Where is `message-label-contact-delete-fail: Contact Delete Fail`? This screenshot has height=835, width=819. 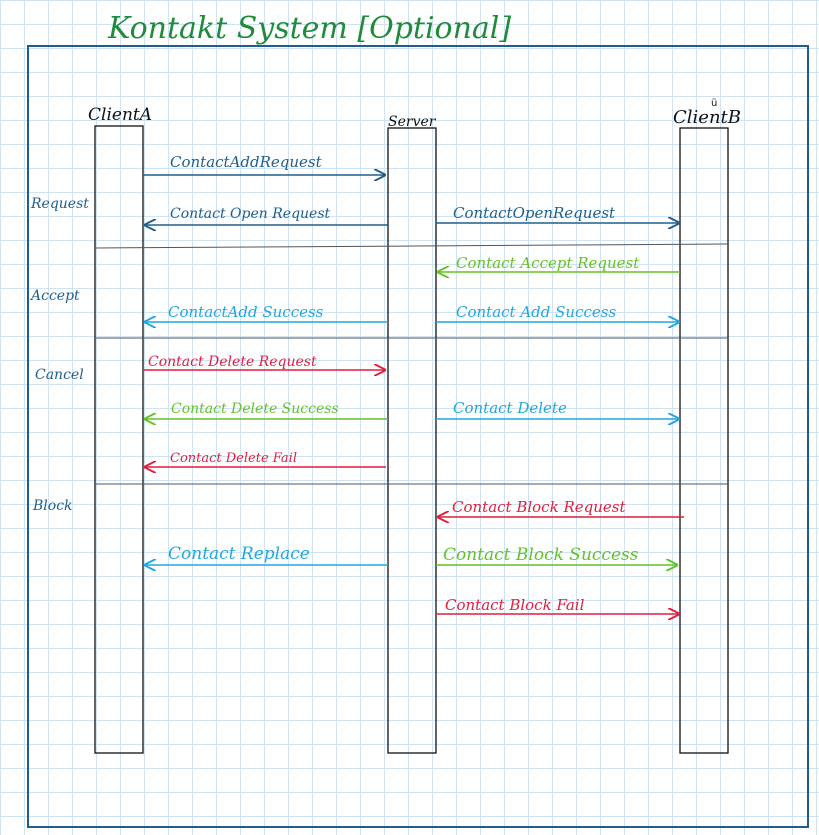 message-label-contact-delete-fail: Contact Delete Fail is located at coordinates (233, 458).